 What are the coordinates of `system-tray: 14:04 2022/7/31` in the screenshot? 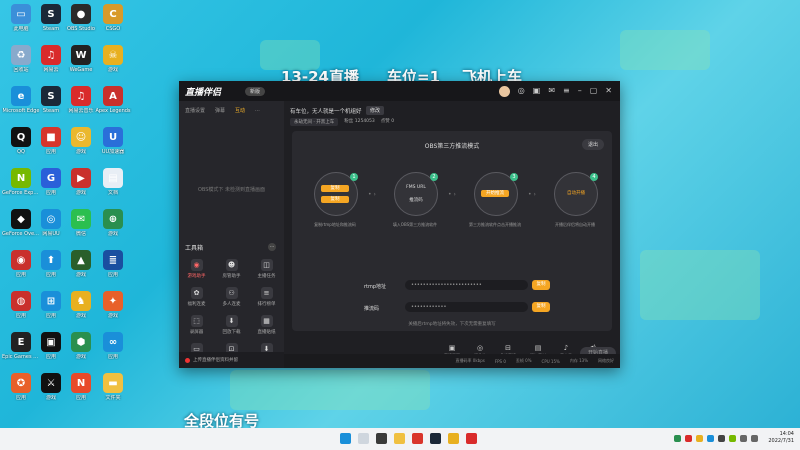 It's located at (737, 438).